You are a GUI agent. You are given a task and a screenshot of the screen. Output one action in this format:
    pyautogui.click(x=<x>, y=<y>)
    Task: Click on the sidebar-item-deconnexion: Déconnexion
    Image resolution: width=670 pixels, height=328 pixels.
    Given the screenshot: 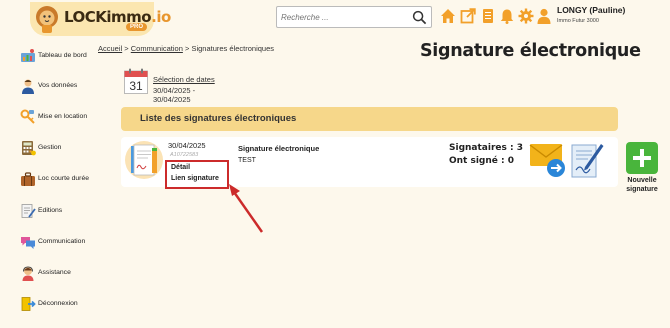 What is the action you would take?
    pyautogui.click(x=65, y=306)
    